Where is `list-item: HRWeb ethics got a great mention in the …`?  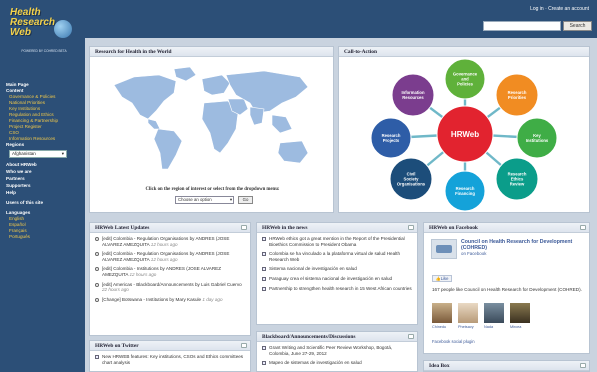
list-item: HRWeb ethics got a great mention in the … is located at coordinates (337, 241).